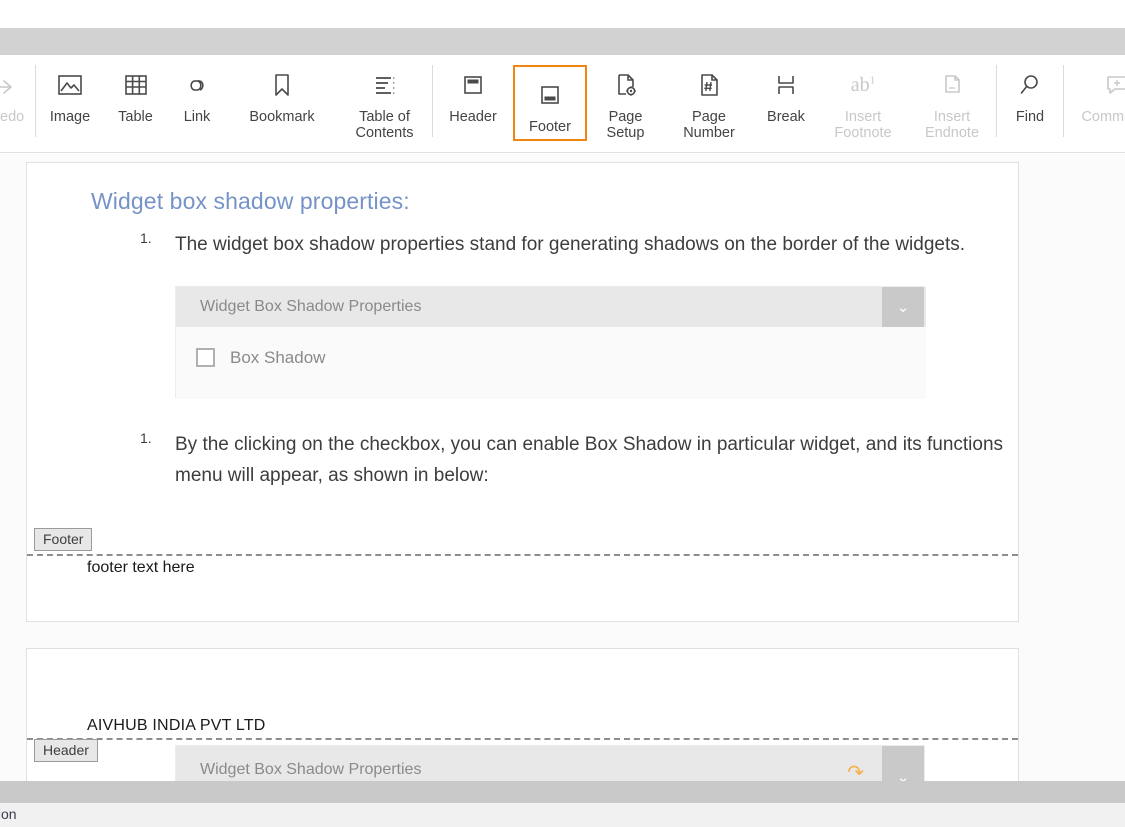 The image size is (1125, 827). Describe the element at coordinates (135, 117) in the screenshot. I see `table-label: Table` at that location.